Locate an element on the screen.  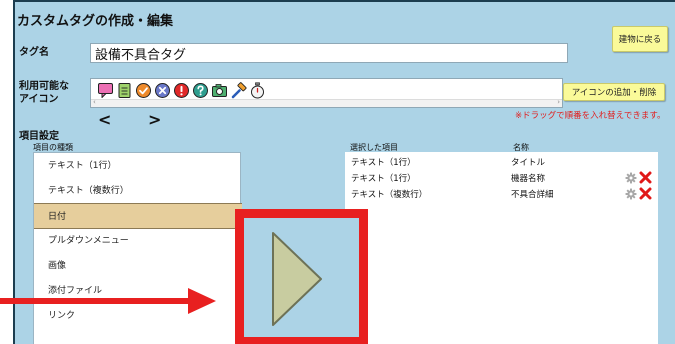
back-to-building-button: 建物に戻る is located at coordinates (640, 39).